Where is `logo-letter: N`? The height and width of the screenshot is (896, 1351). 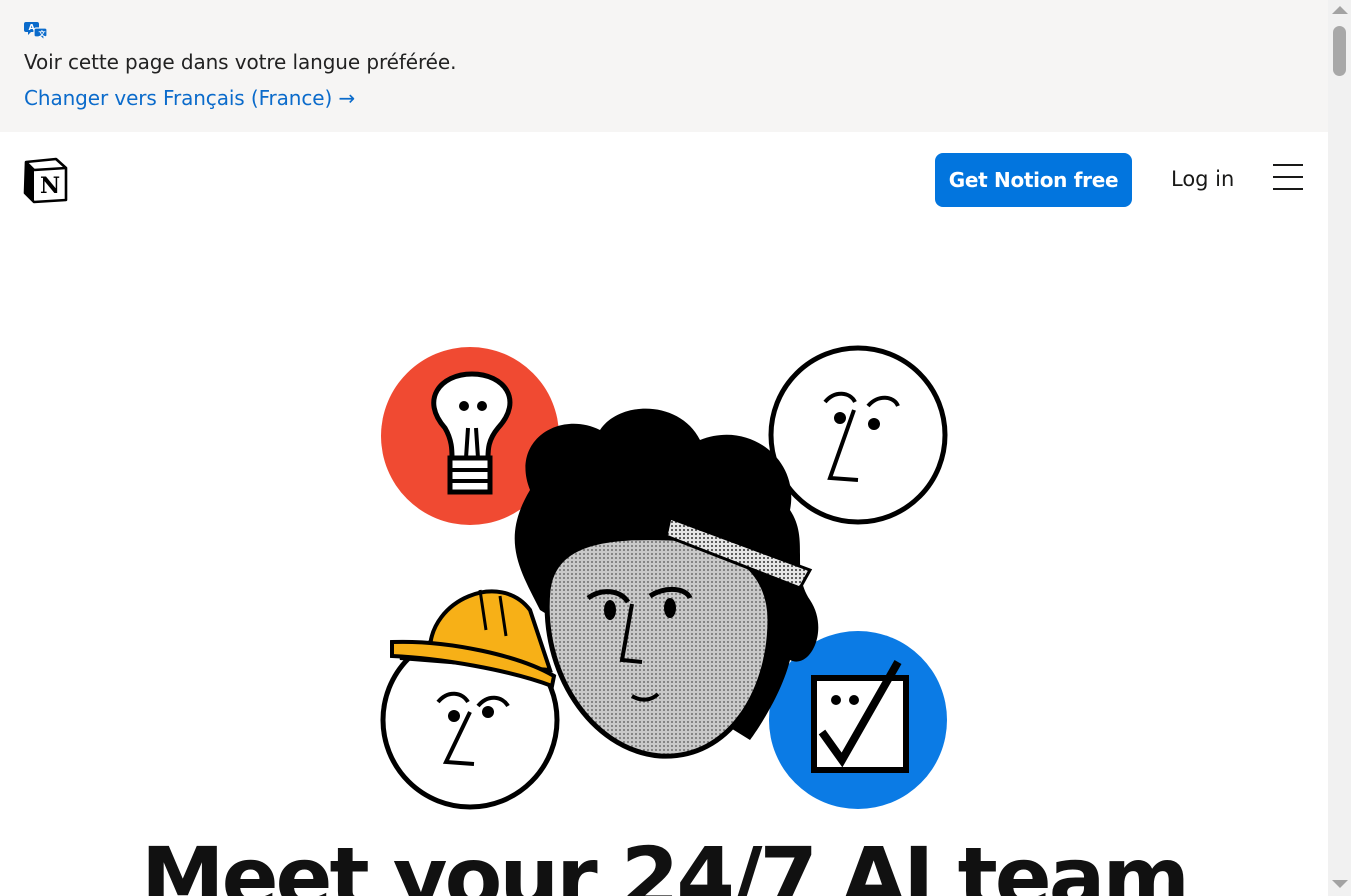 logo-letter: N is located at coordinates (50, 186).